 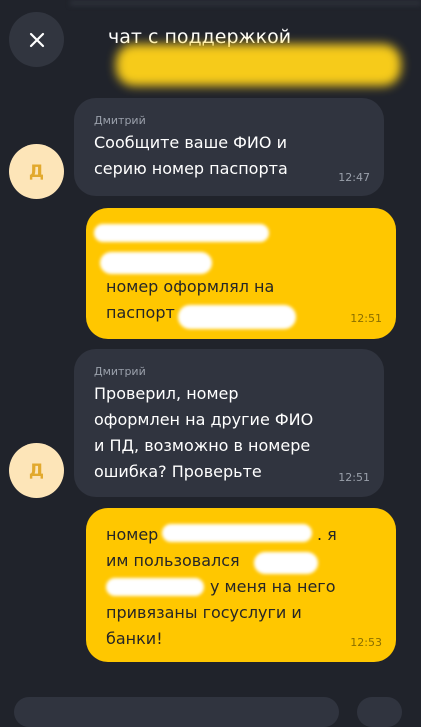 I want to click on message-time: 12:47, so click(x=354, y=177).